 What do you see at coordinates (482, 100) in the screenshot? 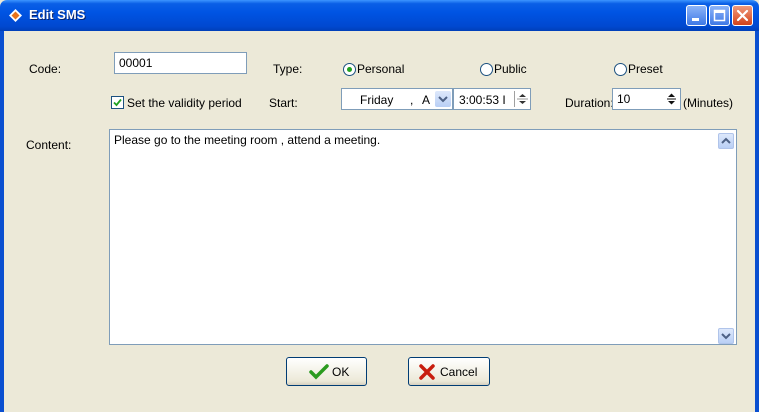
I see `start-time: 3:00:53 I` at bounding box center [482, 100].